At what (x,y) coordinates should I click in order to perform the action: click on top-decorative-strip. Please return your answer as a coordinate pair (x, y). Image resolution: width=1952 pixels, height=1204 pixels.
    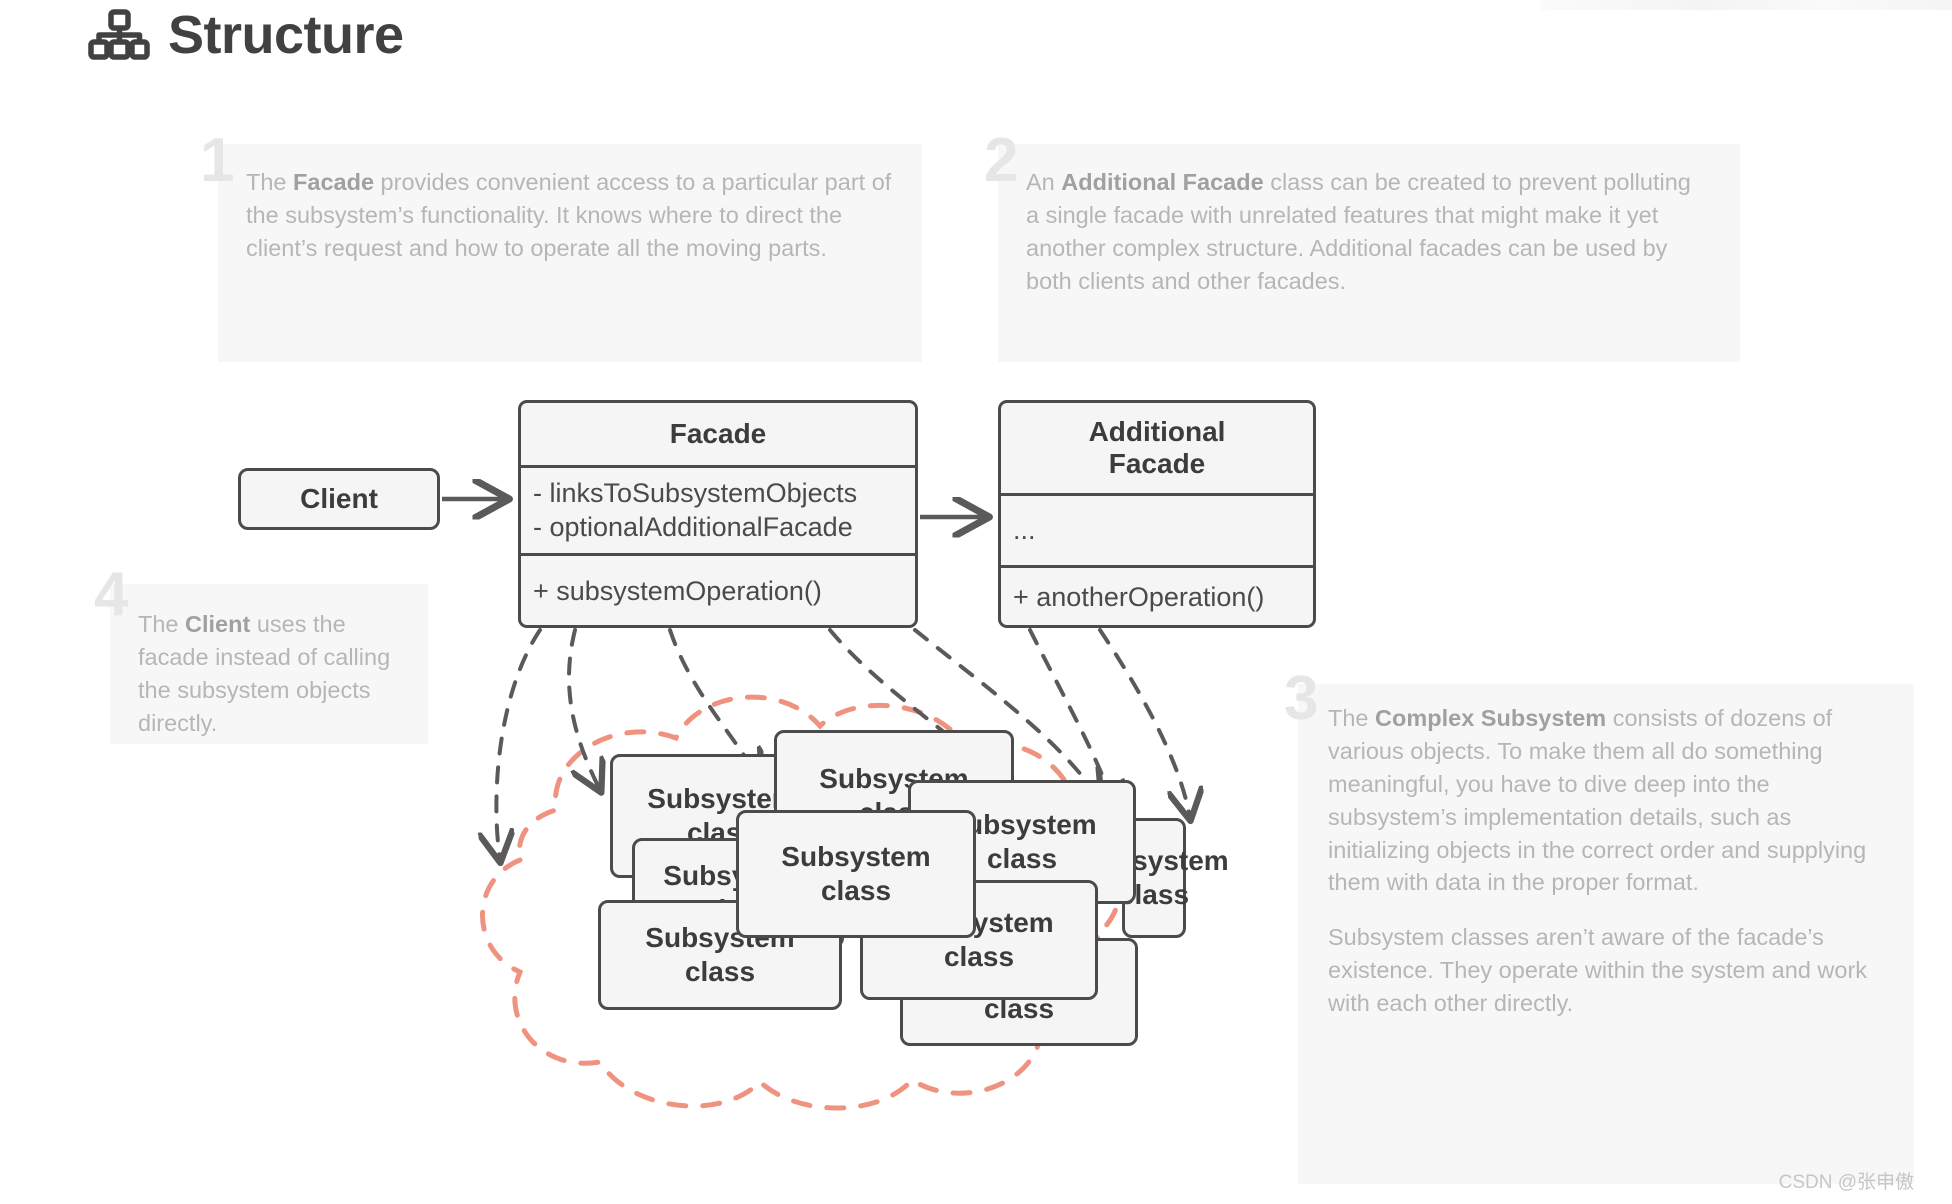
    Looking at the image, I should click on (1746, 5).